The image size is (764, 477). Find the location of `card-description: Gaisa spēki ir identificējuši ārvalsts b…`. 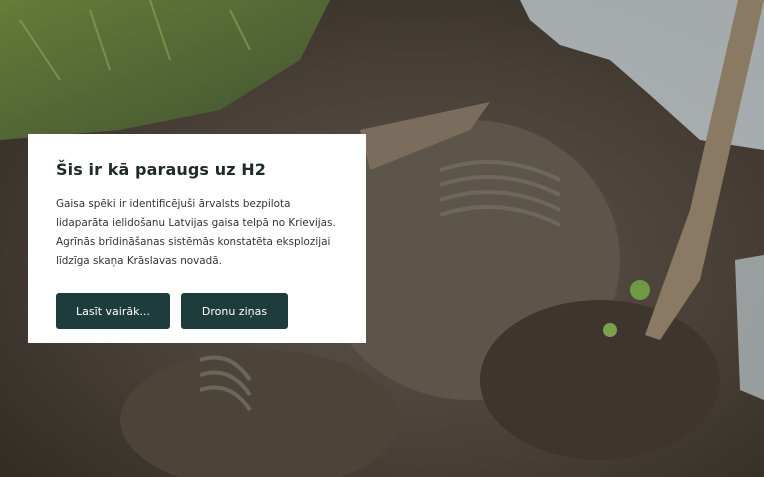

card-description: Gaisa spēki ir identificējuši ārvalsts b… is located at coordinates (196, 232).